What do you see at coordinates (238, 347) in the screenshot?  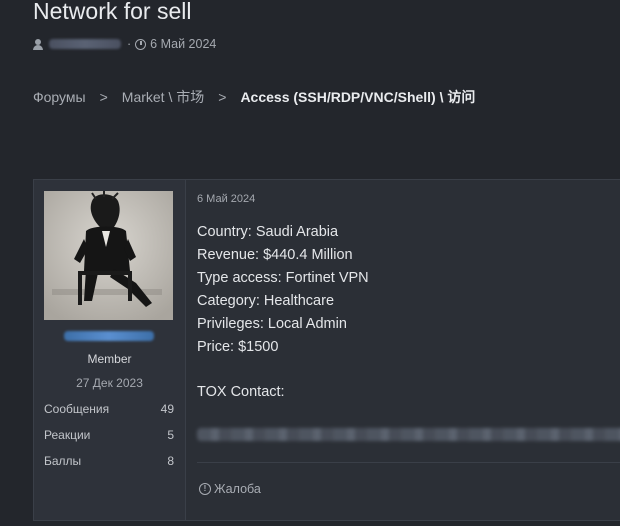 I see `post-line: Price: $1500` at bounding box center [238, 347].